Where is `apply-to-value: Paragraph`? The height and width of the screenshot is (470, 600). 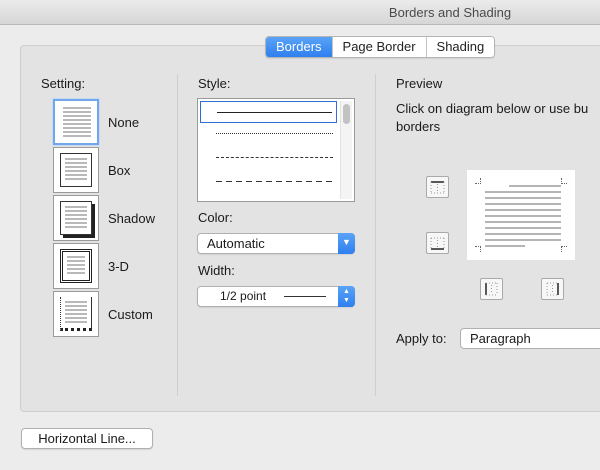 apply-to-value: Paragraph is located at coordinates (500, 338).